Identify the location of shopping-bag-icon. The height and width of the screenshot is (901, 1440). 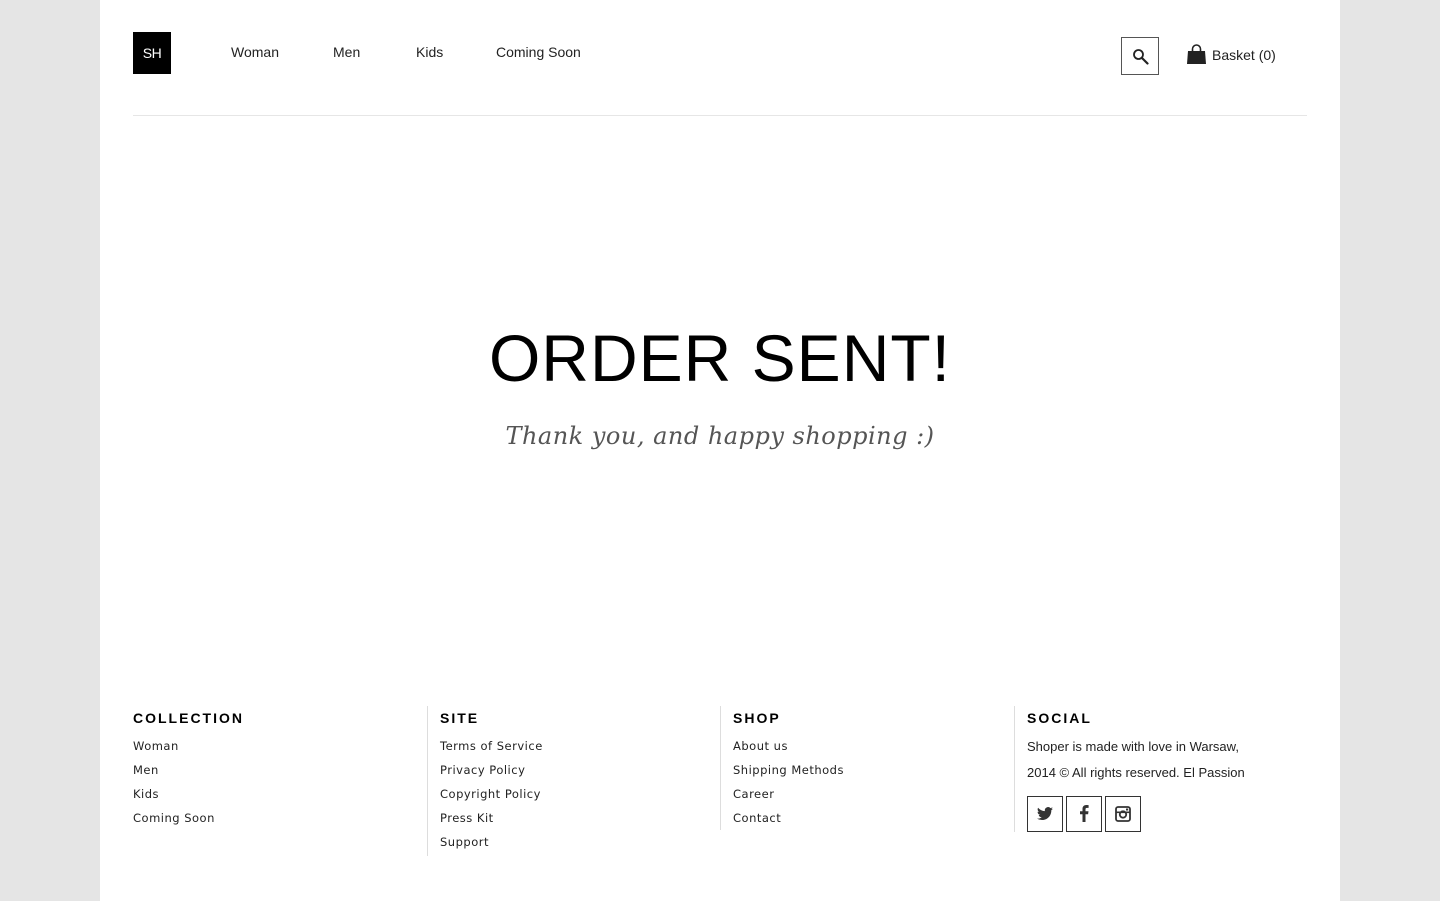
(1196, 54).